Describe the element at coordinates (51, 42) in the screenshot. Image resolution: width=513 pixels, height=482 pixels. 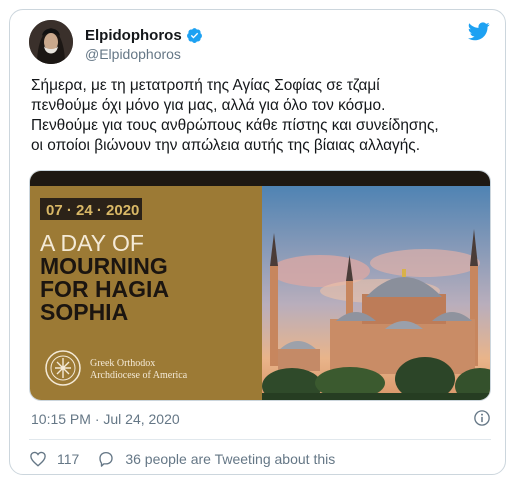
I see `avatar` at that location.